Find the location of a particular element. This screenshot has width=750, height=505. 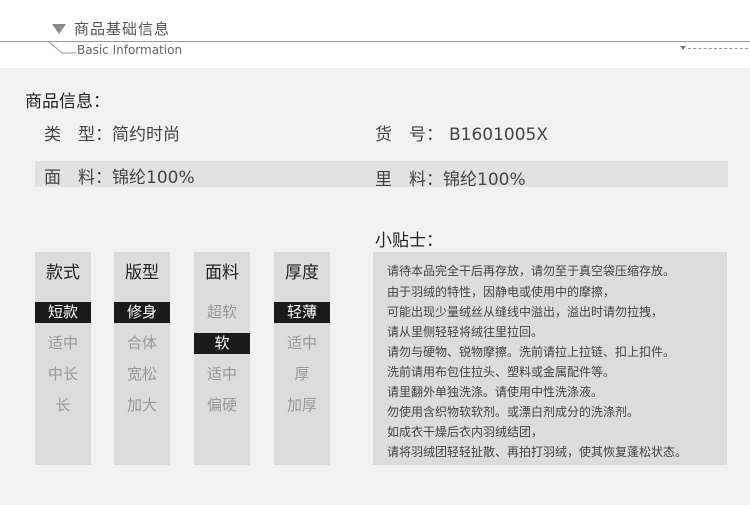

attribute-option: 宽松 is located at coordinates (141, 374).